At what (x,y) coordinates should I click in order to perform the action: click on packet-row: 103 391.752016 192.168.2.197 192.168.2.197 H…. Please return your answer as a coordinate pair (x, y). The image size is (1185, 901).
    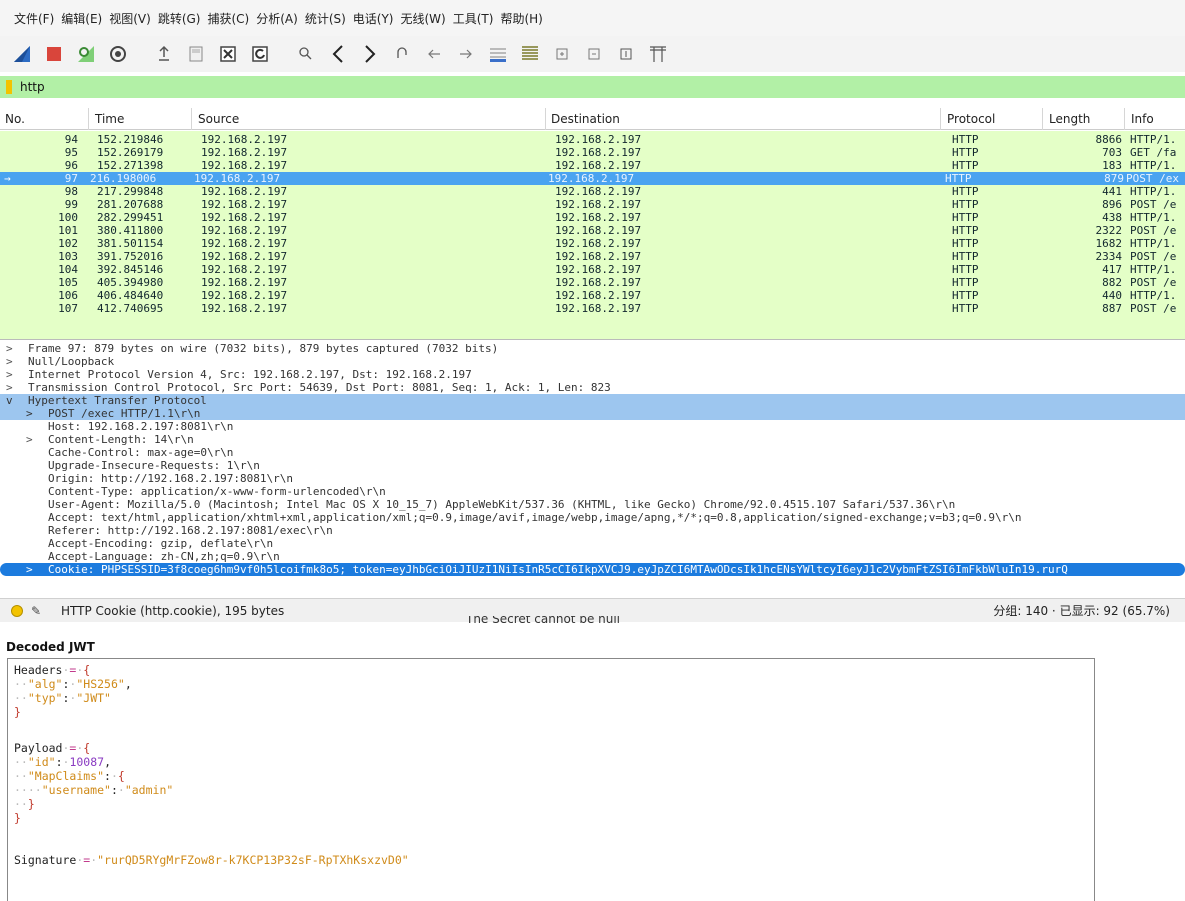
    Looking at the image, I should click on (592, 256).